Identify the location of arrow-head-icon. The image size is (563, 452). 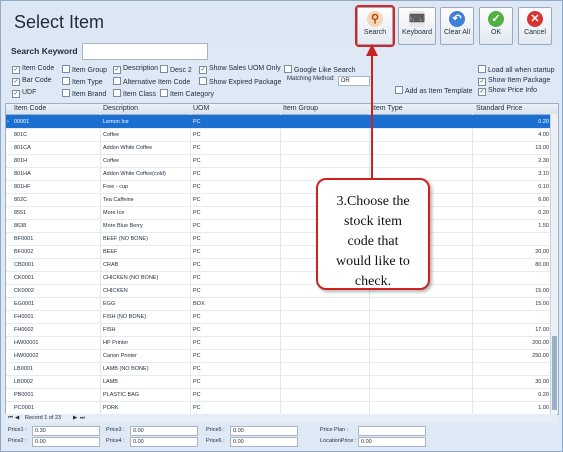
(372, 50).